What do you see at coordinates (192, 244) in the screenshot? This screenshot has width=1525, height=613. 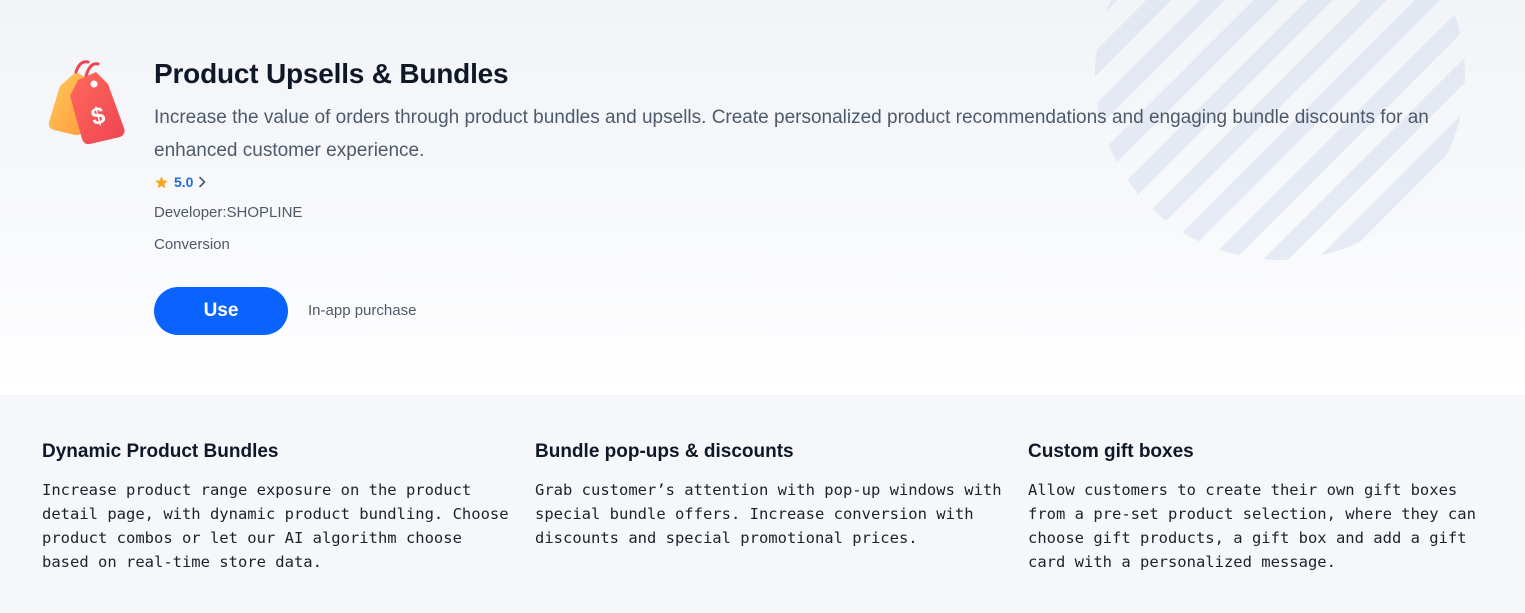 I see `category-label: Conversion` at bounding box center [192, 244].